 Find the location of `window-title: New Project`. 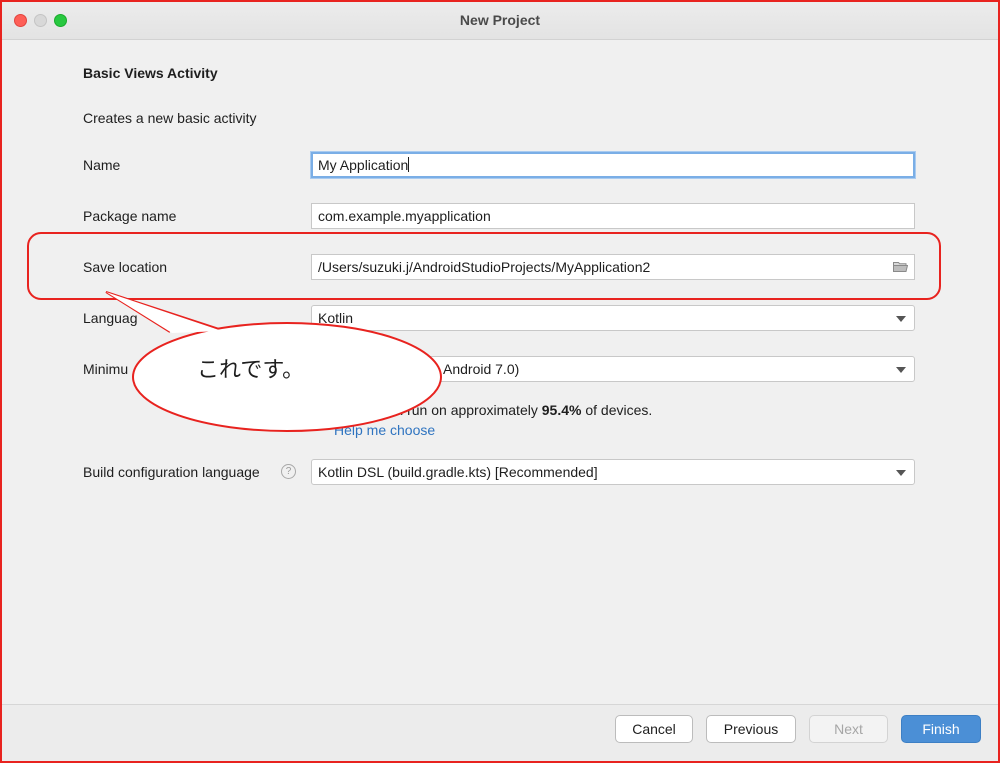

window-title: New Project is located at coordinates (500, 20).